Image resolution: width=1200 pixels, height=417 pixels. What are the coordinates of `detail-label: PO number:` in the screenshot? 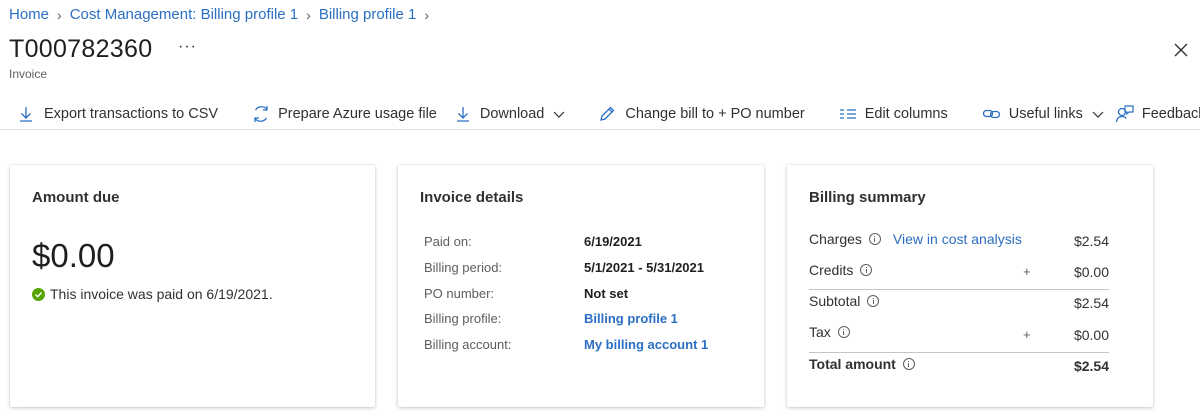 It's located at (459, 293).